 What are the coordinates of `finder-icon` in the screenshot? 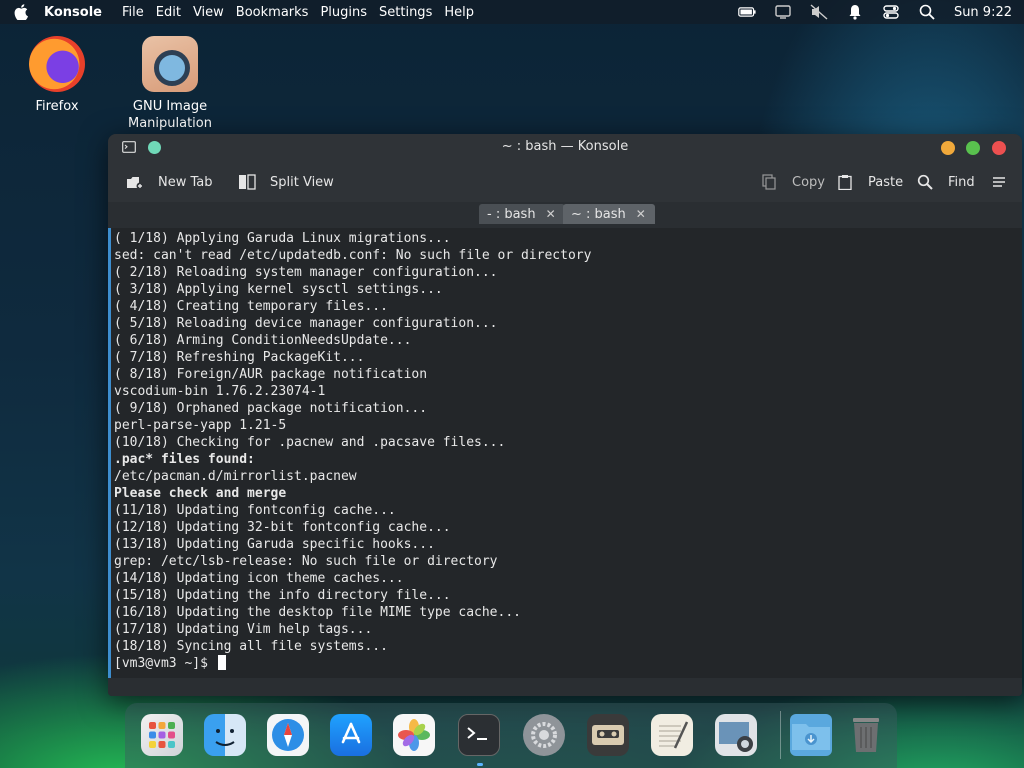 It's located at (225, 735).